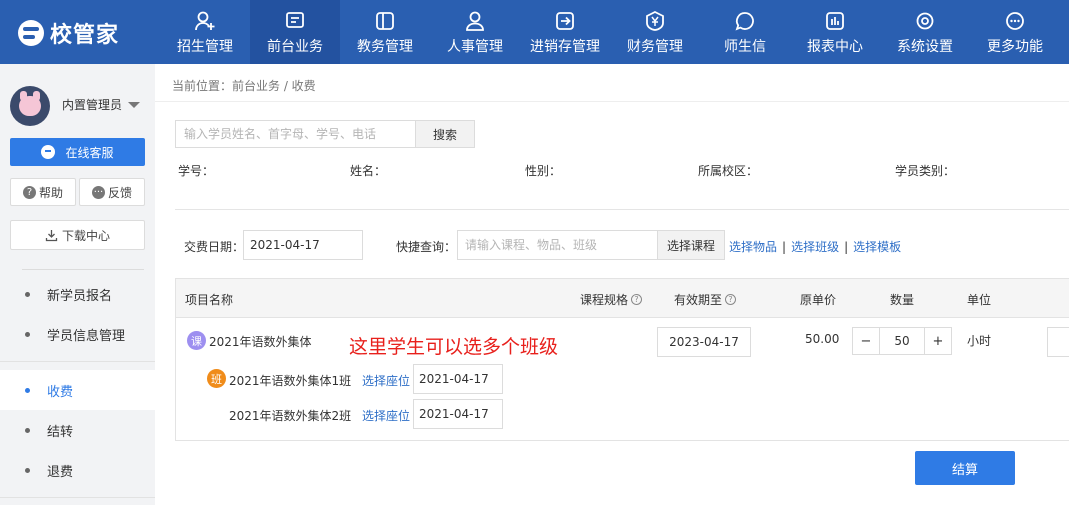 This screenshot has height=505, width=1069. What do you see at coordinates (209, 300) in the screenshot?
I see `header-item-name: 项目名称` at bounding box center [209, 300].